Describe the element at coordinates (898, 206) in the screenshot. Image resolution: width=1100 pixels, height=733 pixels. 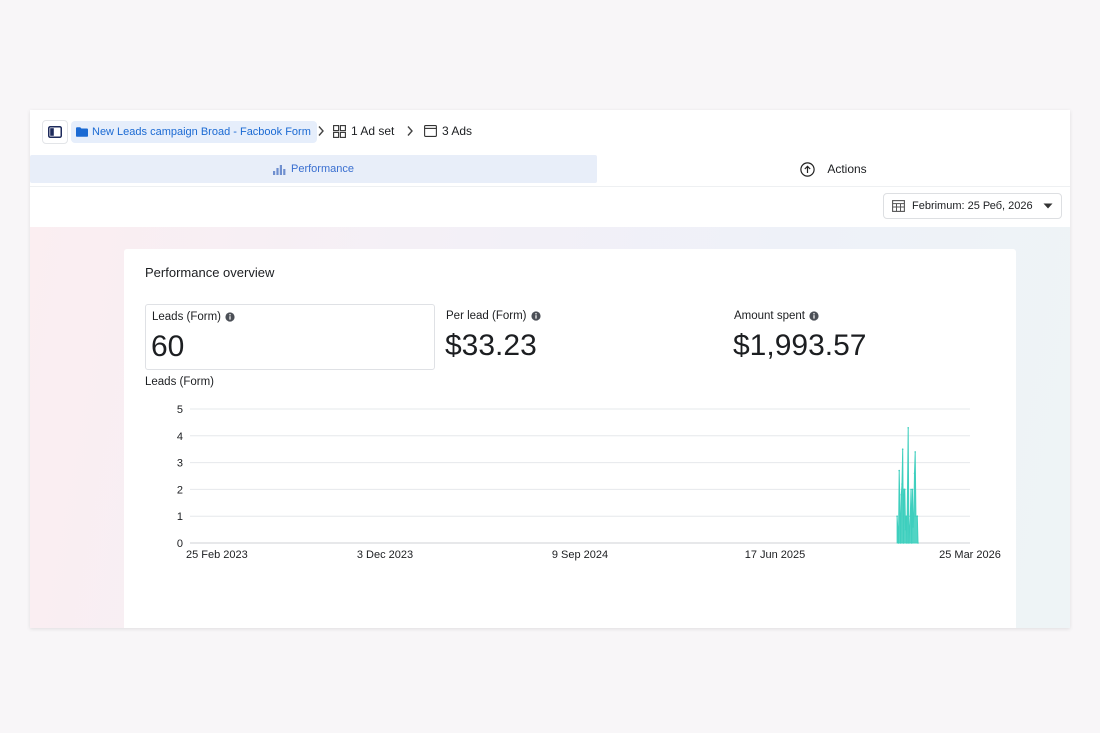
I see `calendar-icon` at that location.